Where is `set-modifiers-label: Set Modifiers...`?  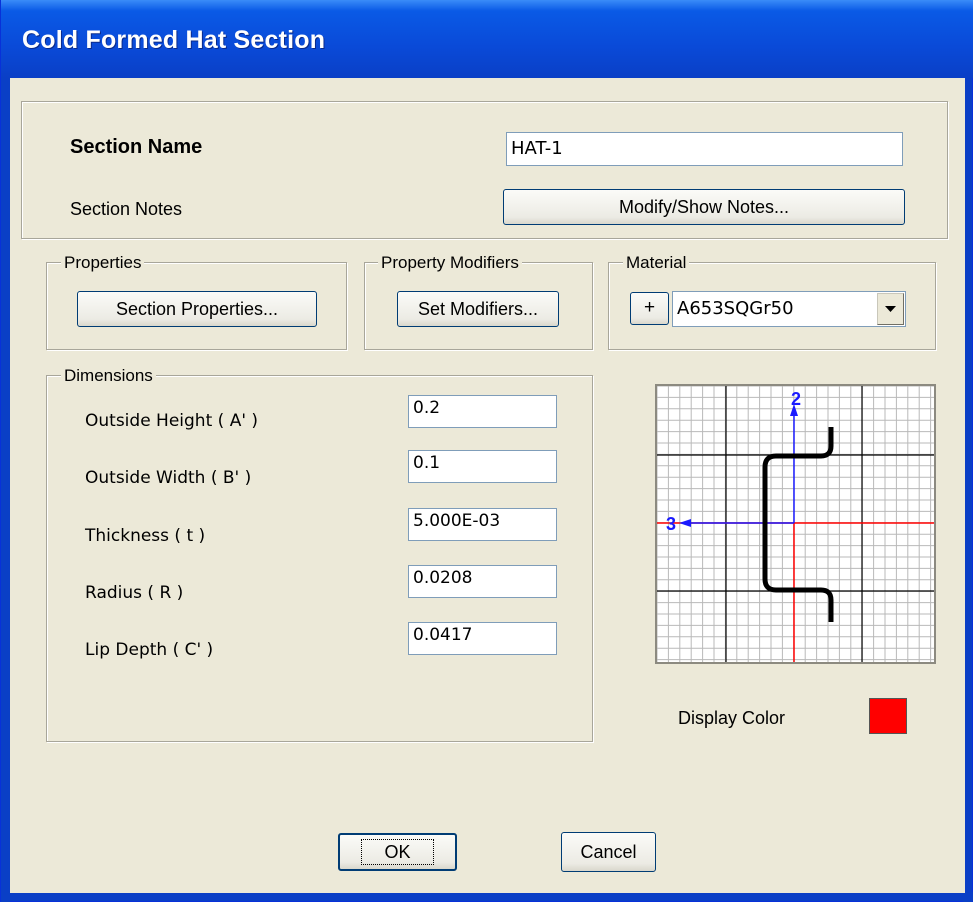
set-modifiers-label: Set Modifiers... is located at coordinates (478, 309).